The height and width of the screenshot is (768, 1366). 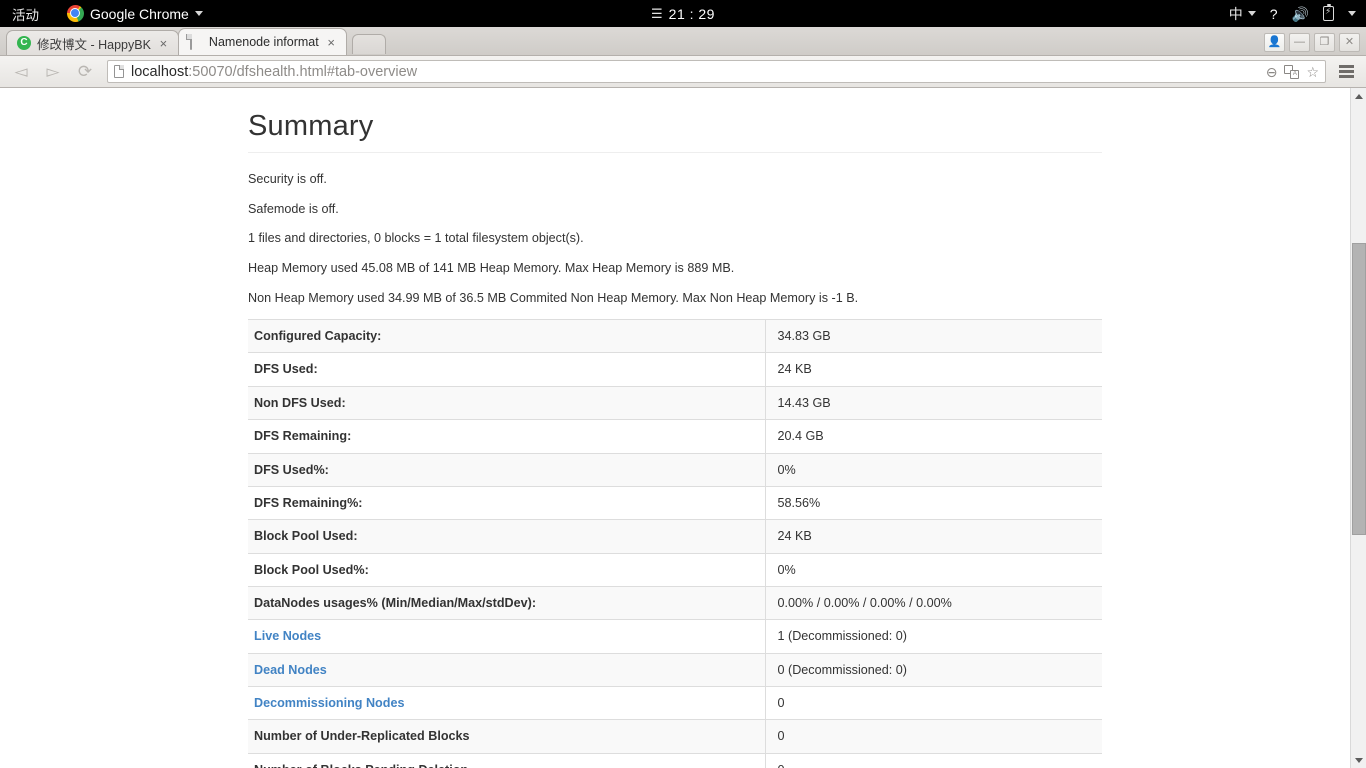 What do you see at coordinates (1274, 42) in the screenshot?
I see `profile-icon: 👤` at bounding box center [1274, 42].